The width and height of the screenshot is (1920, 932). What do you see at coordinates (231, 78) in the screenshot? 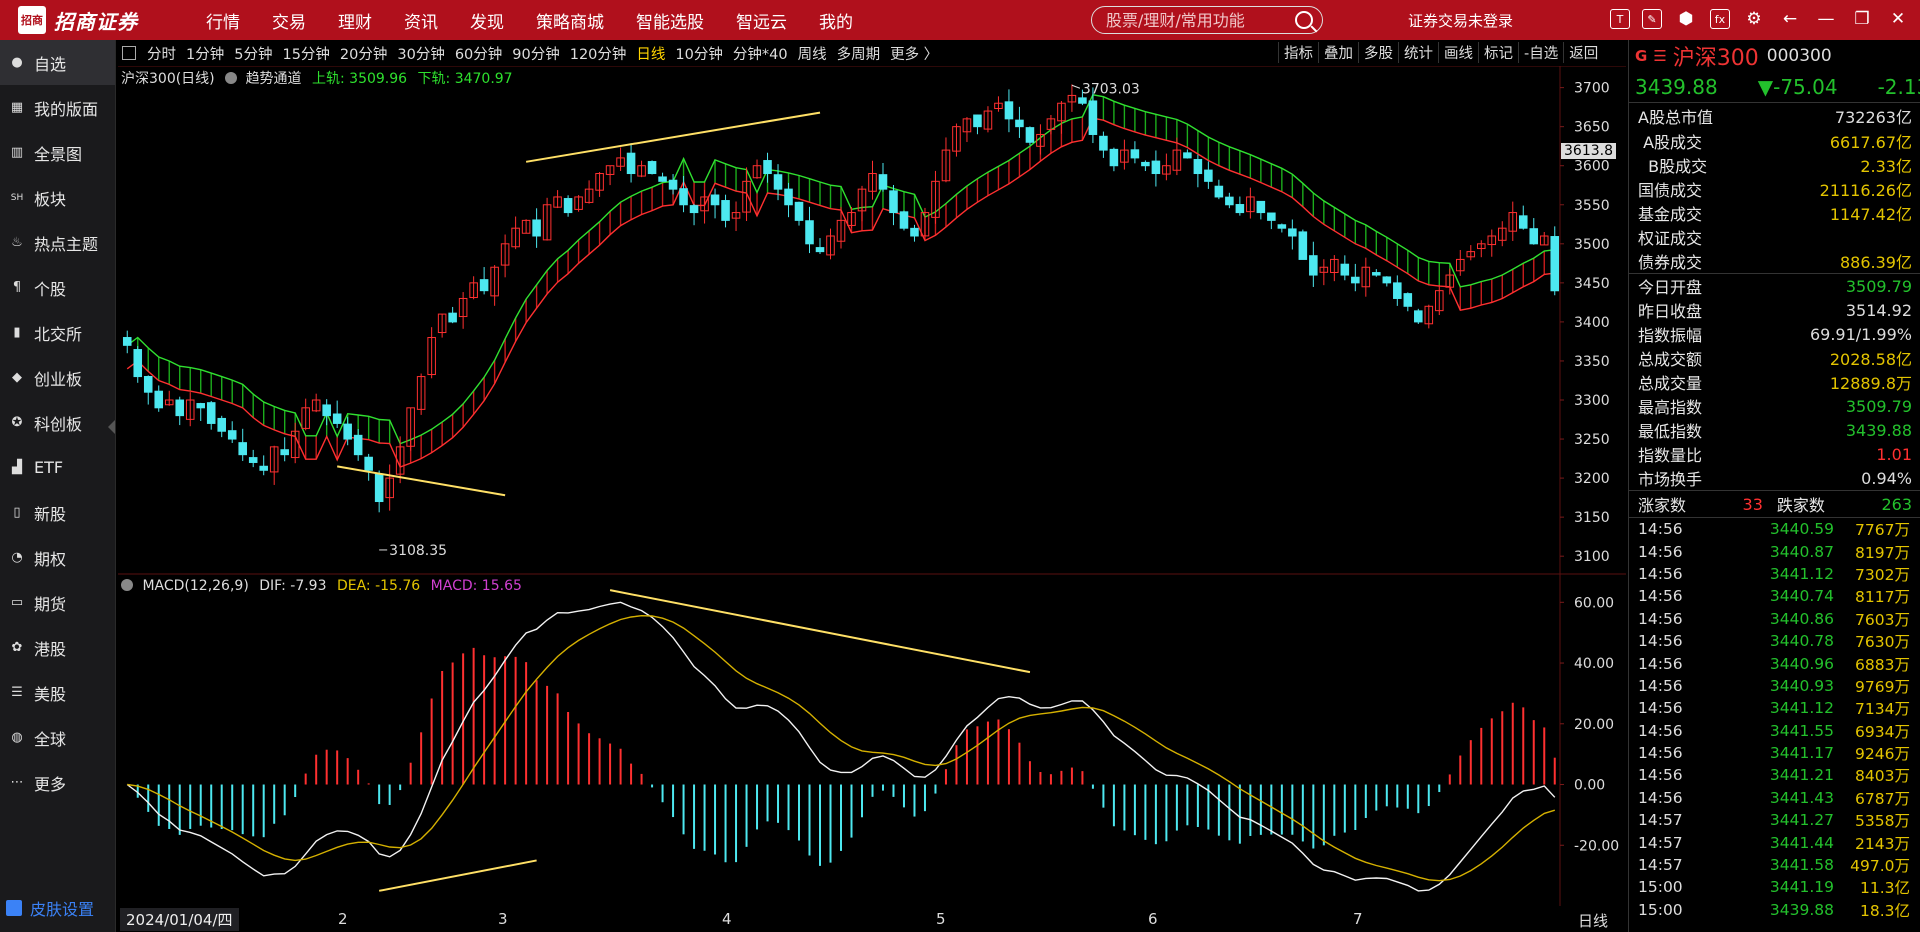
I see `indicator-toggle-icon` at bounding box center [231, 78].